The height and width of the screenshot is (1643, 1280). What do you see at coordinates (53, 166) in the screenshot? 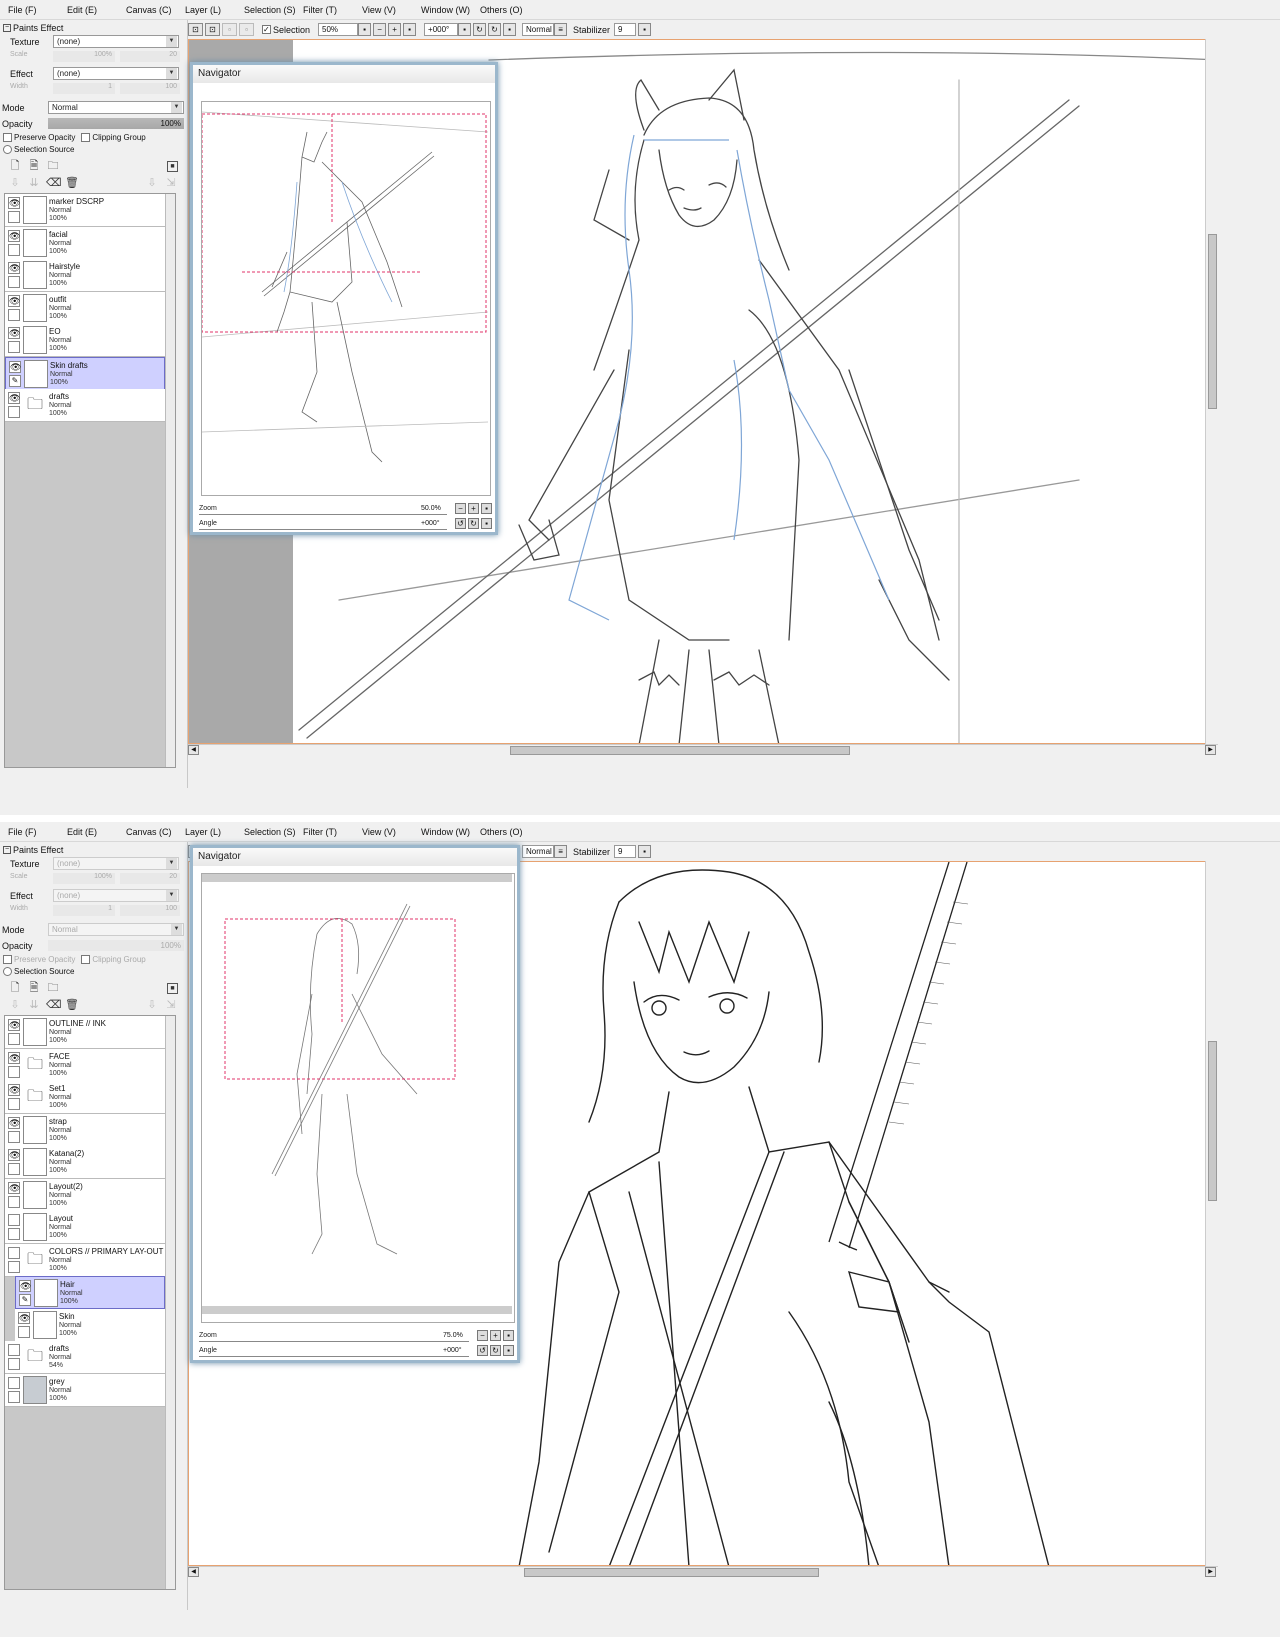
I see `new-folder-icon: 🗀` at bounding box center [53, 166].